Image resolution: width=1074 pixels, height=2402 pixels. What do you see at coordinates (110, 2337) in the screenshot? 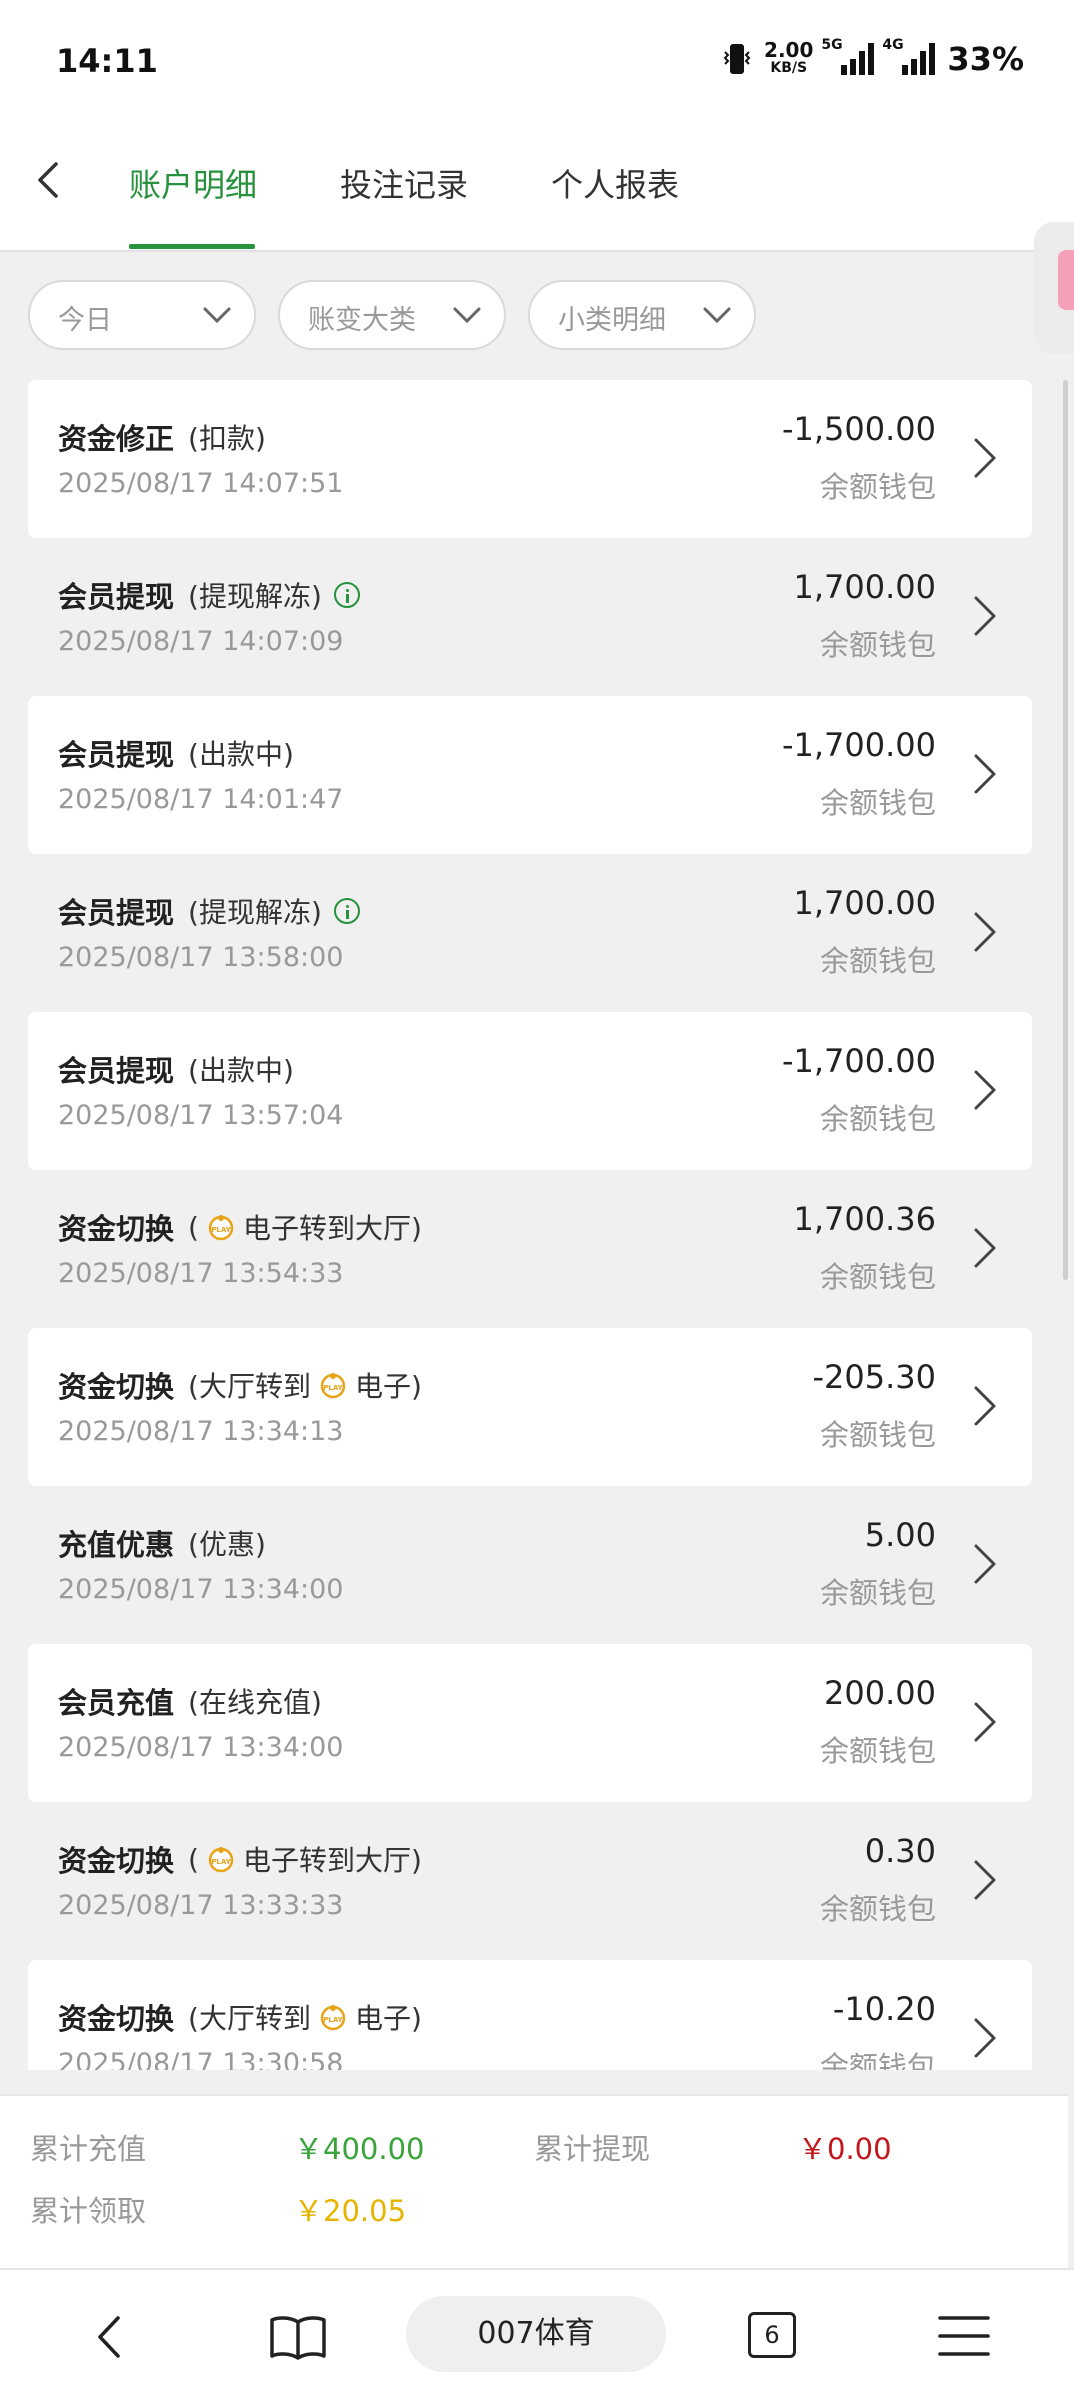
I see `back-icon` at bounding box center [110, 2337].